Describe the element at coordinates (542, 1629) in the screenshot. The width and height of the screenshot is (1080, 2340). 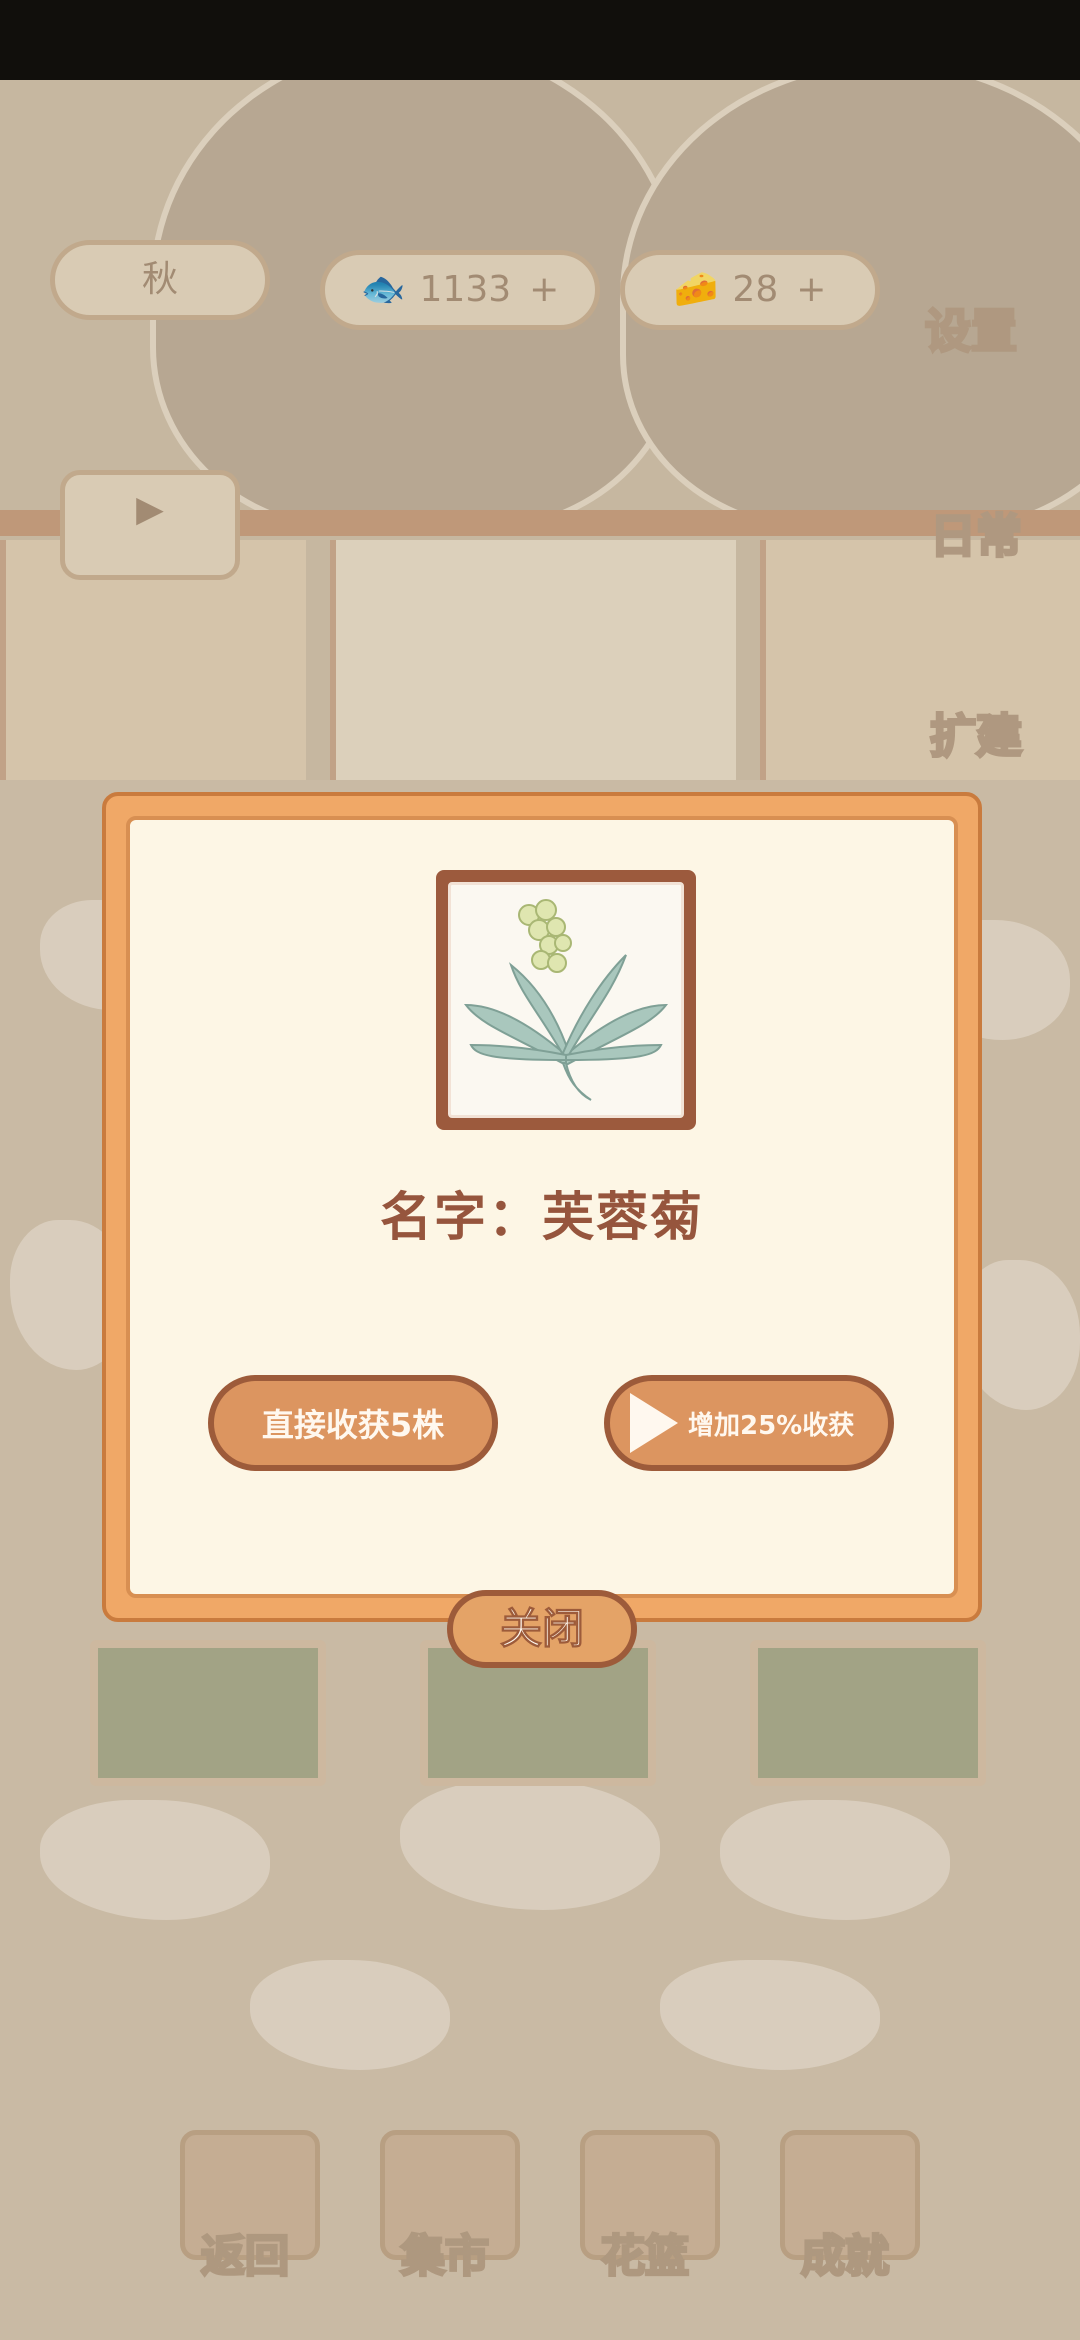
I see `close-button: 关闭` at that location.